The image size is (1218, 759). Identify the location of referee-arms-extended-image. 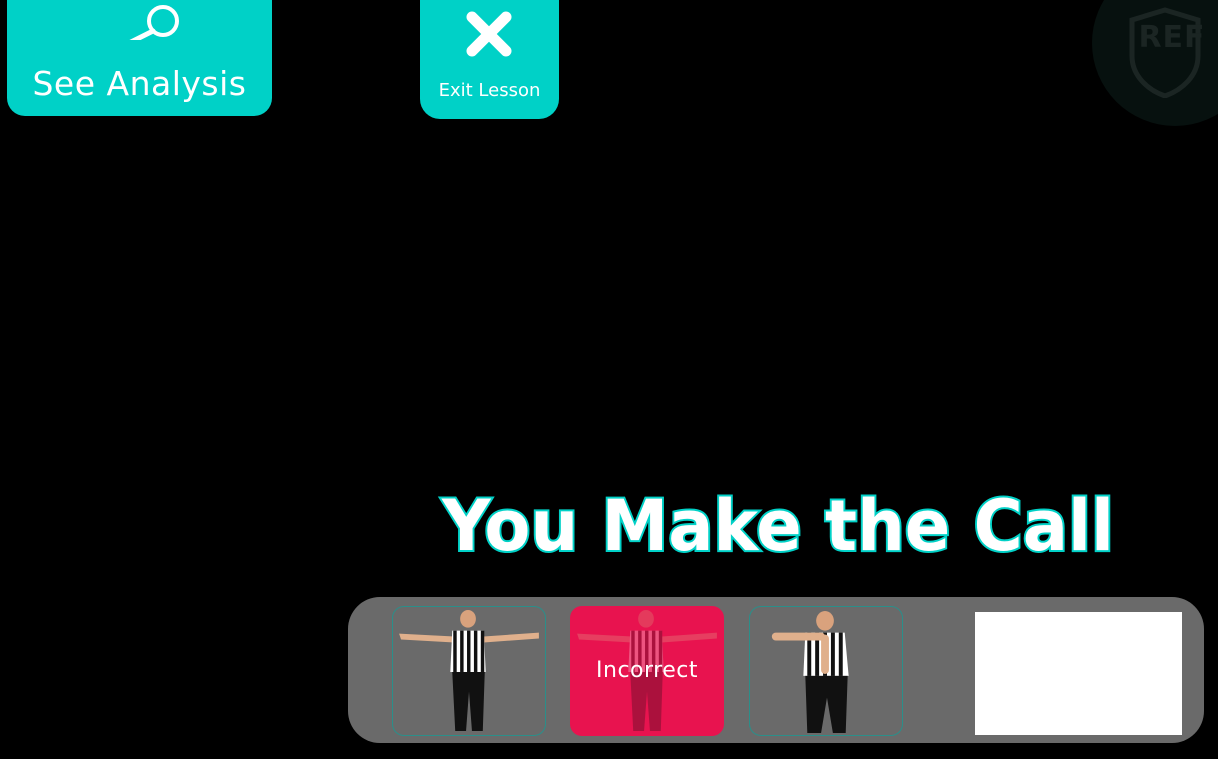
(469, 670).